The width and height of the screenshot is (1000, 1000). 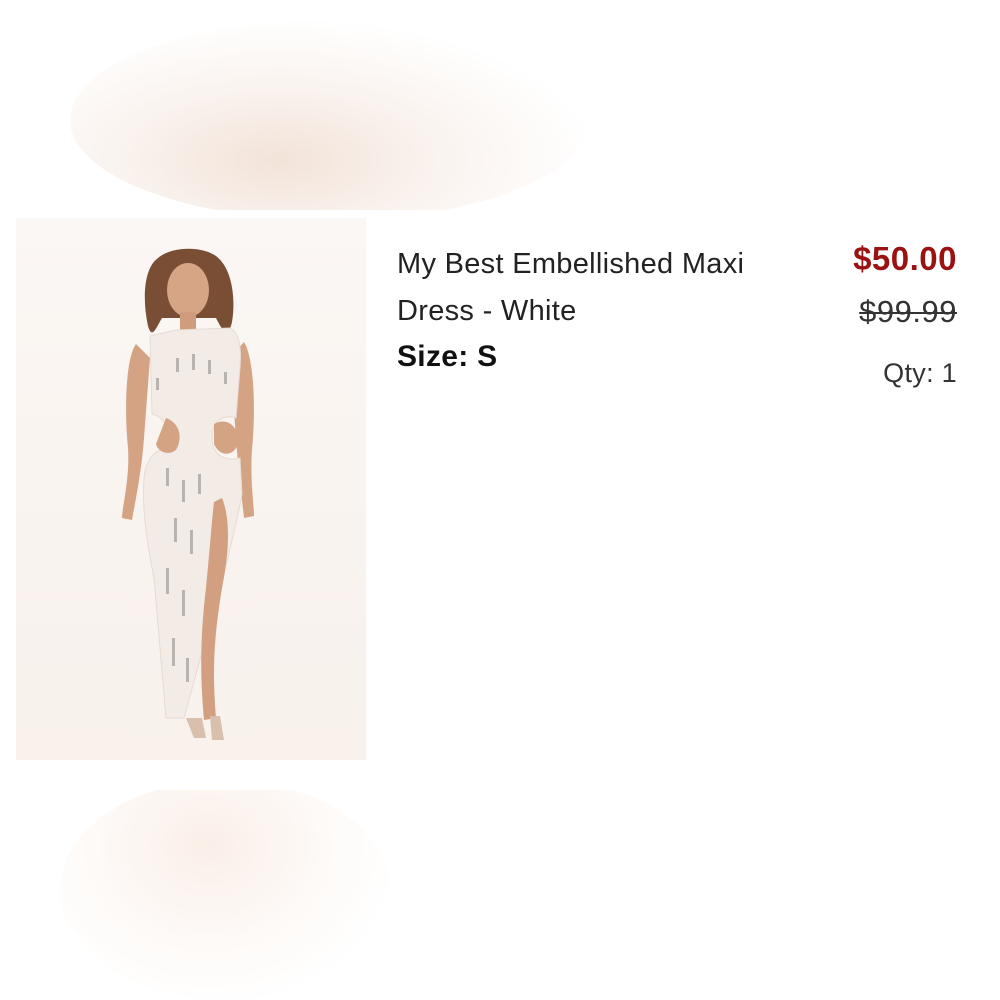 What do you see at coordinates (577, 288) in the screenshot?
I see `product-title: My Best Embellished Maxi Dress - White` at bounding box center [577, 288].